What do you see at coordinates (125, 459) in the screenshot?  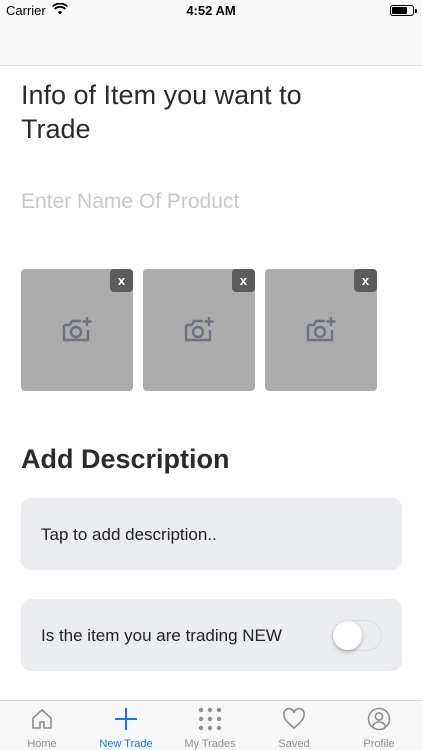 I see `description-section-title: Add Description` at bounding box center [125, 459].